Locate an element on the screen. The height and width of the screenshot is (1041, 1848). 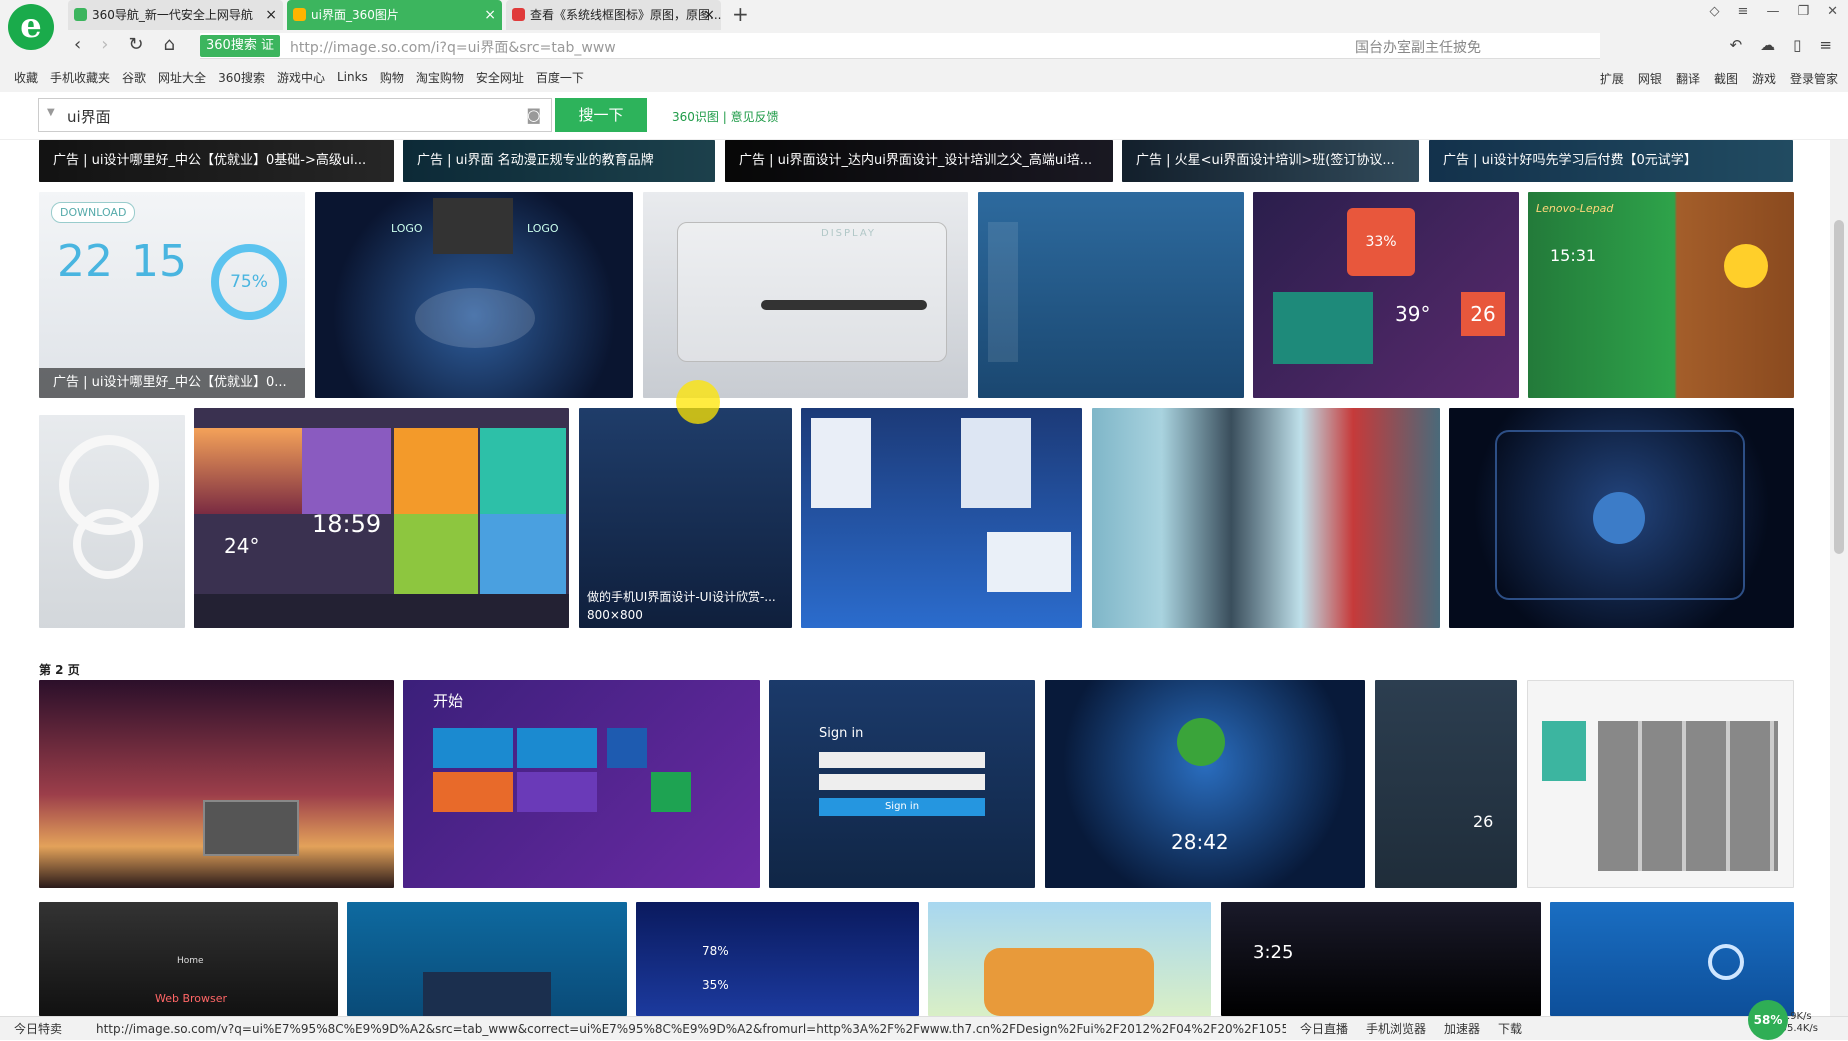
dropdown-icon: ▼ is located at coordinates (51, 112).